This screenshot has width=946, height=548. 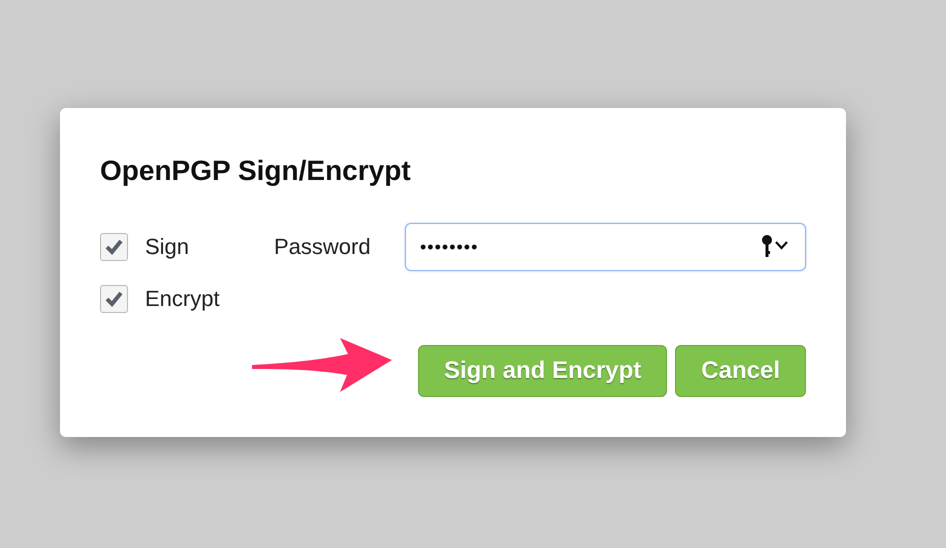 What do you see at coordinates (323, 247) in the screenshot?
I see `password-label: Password` at bounding box center [323, 247].